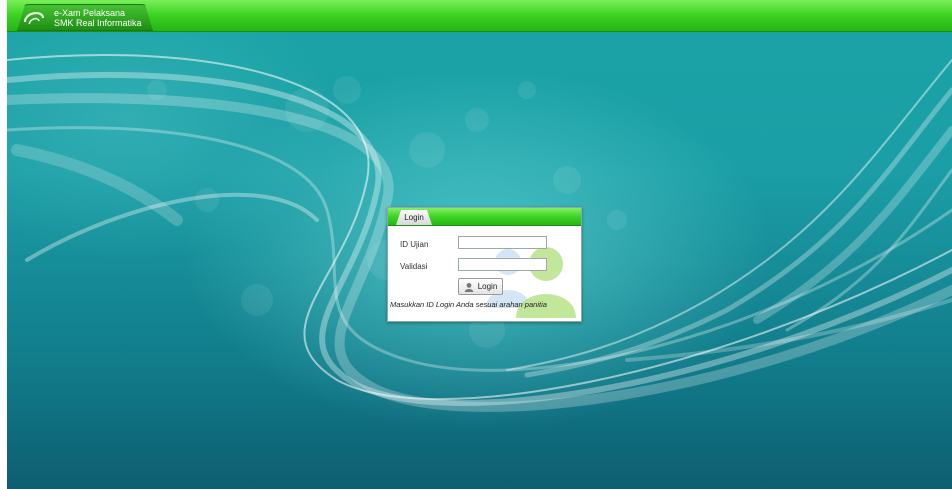 This screenshot has width=952, height=489. I want to click on login-button: Login, so click(480, 286).